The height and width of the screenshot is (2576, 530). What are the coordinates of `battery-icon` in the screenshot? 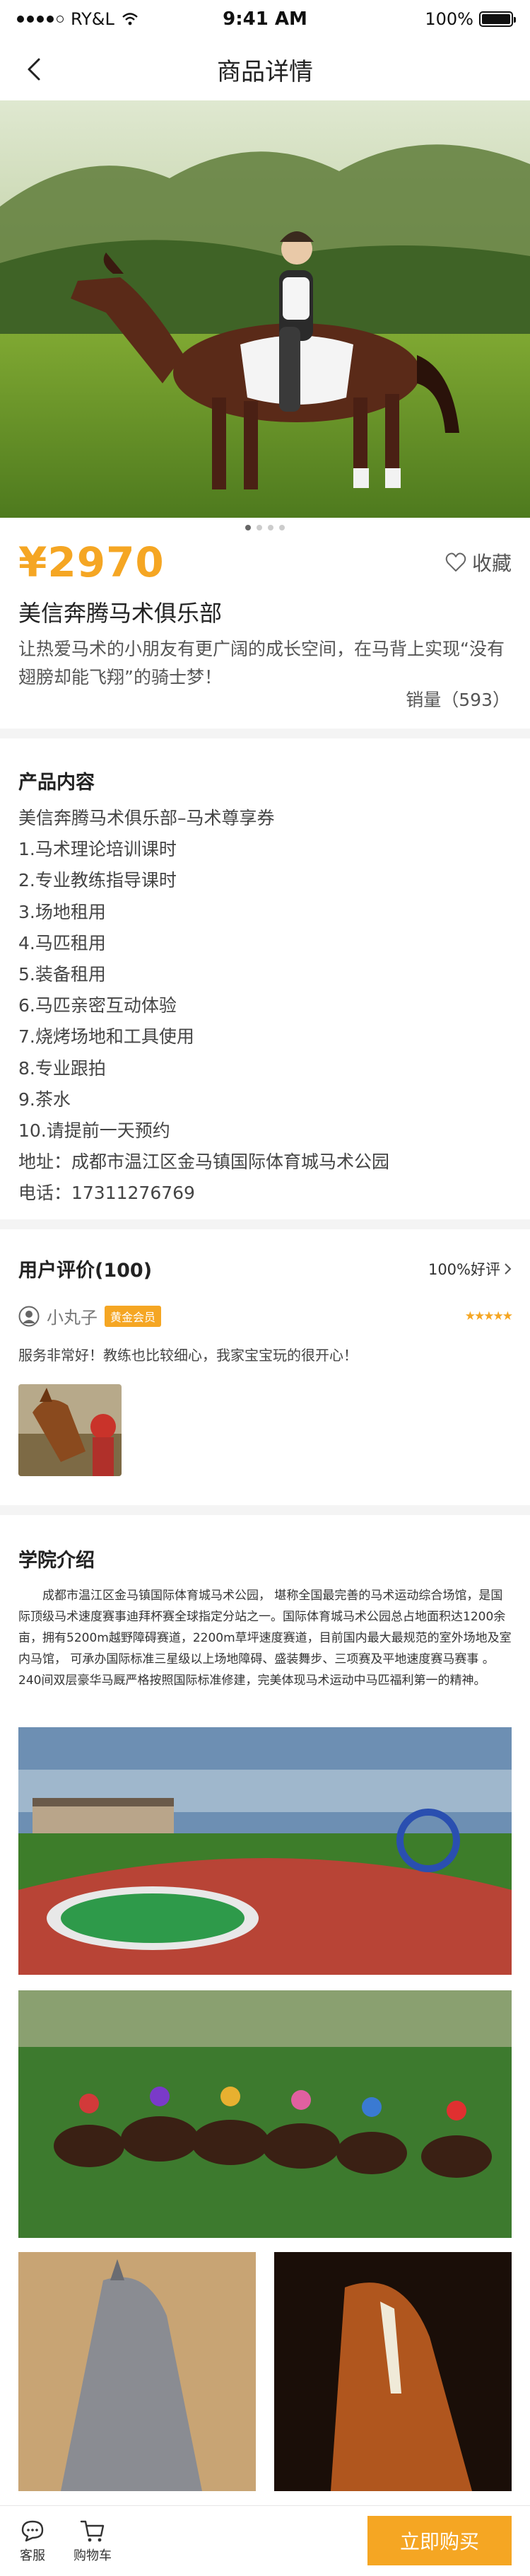 It's located at (497, 19).